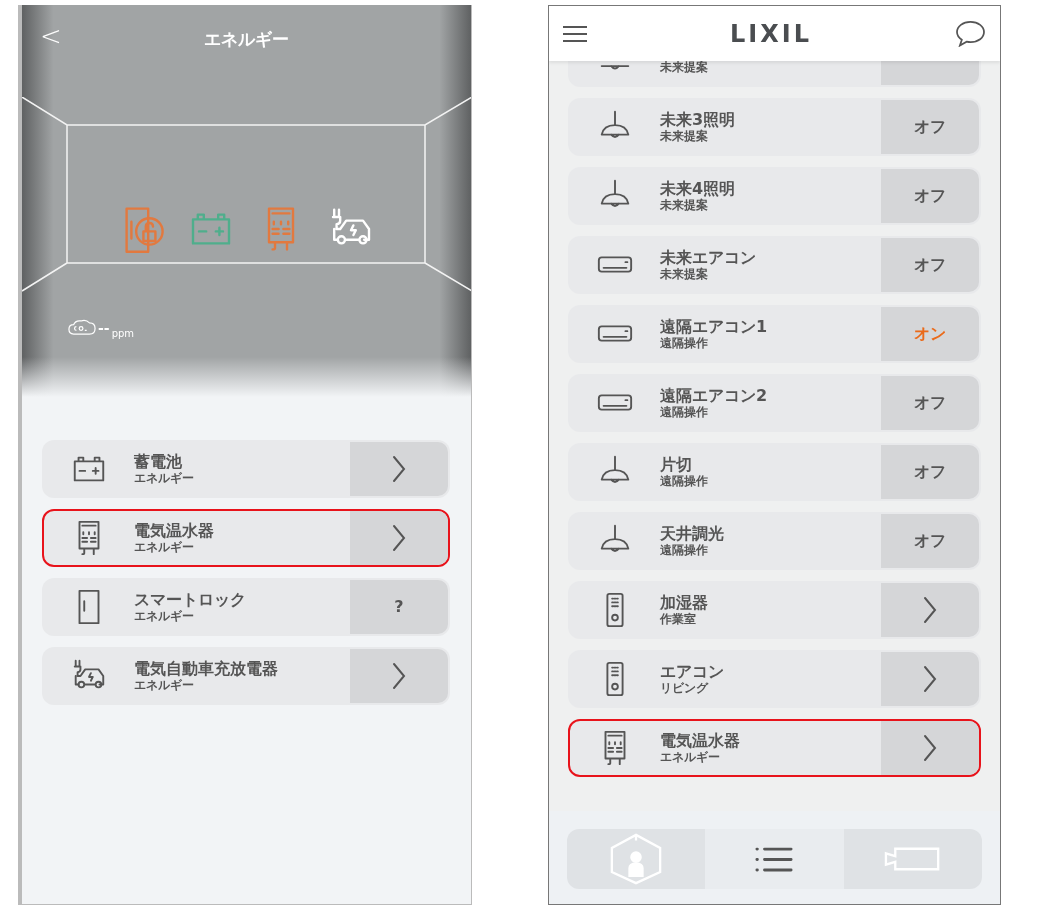 Image resolution: width=1058 pixels, height=906 pixels. What do you see at coordinates (206, 668) in the screenshot?
I see `device-name: 電気自動車充放電器` at bounding box center [206, 668].